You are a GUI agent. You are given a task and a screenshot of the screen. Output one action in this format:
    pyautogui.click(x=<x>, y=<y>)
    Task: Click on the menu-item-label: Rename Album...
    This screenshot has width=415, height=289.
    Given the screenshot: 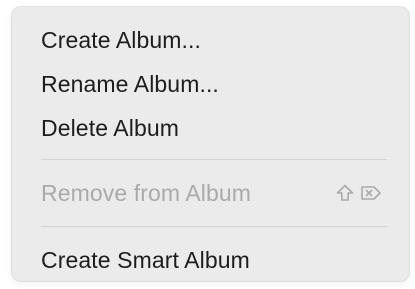 What is the action you would take?
    pyautogui.click(x=130, y=83)
    